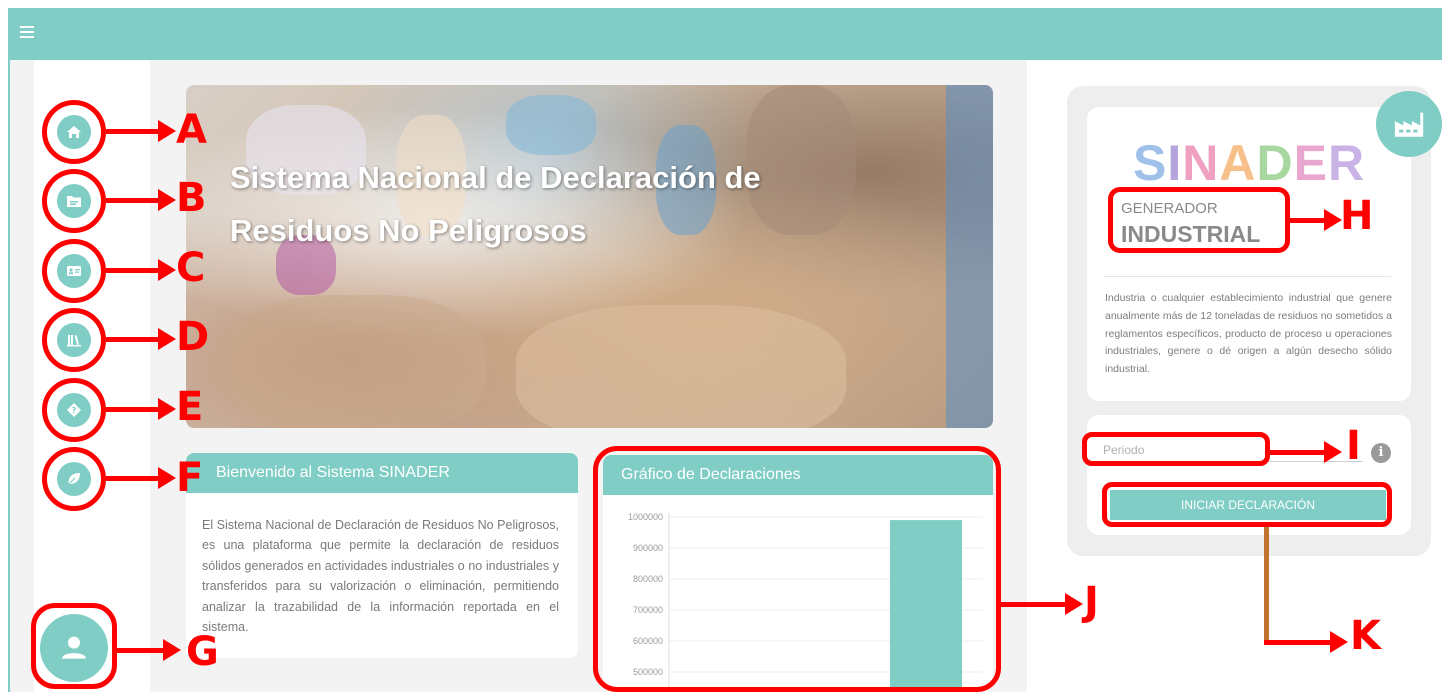  I want to click on annotation-arrow-d, so click(141, 339).